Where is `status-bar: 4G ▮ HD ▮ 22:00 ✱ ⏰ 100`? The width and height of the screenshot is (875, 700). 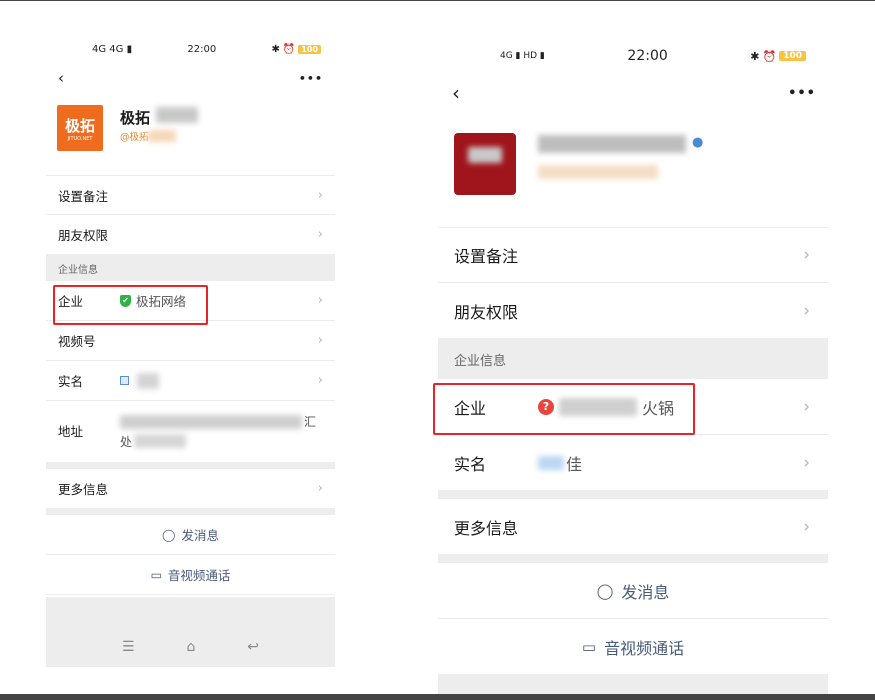
status-bar: 4G ▮ HD ▮ 22:00 ✱ ⏰ 100 is located at coordinates (633, 56).